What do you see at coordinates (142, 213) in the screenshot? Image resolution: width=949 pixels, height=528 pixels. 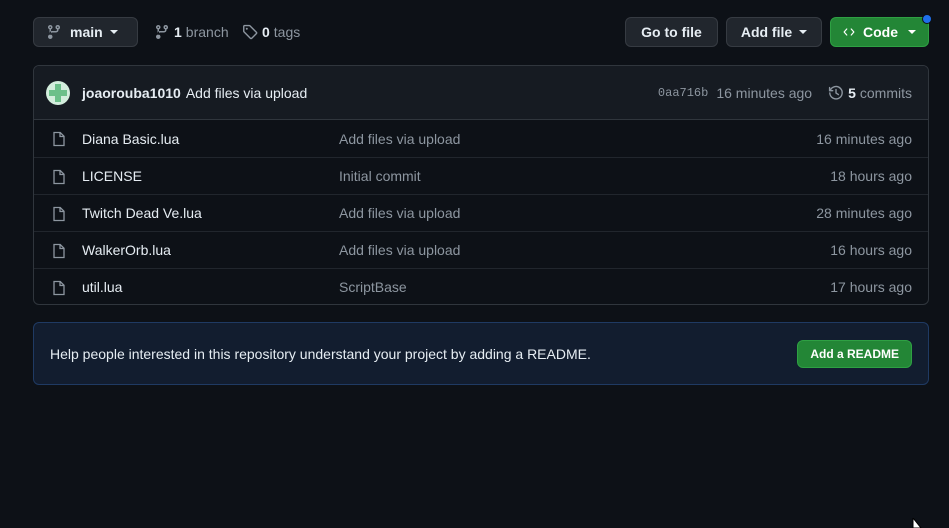 I see `file-name: Twitch Dead Ve.lua` at bounding box center [142, 213].